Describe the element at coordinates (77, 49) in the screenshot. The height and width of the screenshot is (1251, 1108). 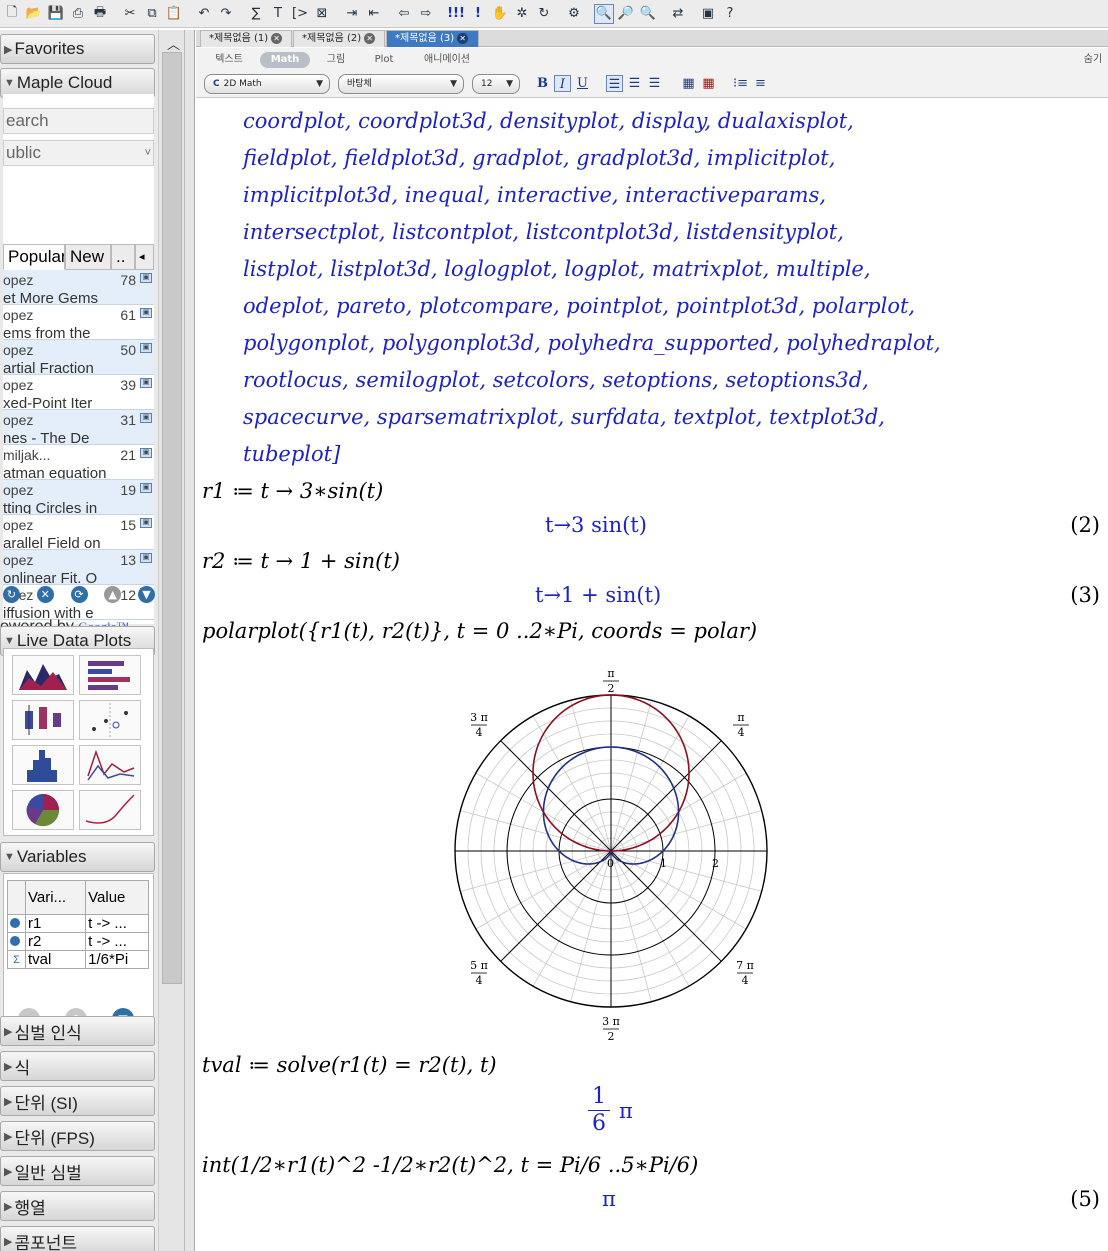
I see `palette-header-favorites: ▶ Favorites` at that location.